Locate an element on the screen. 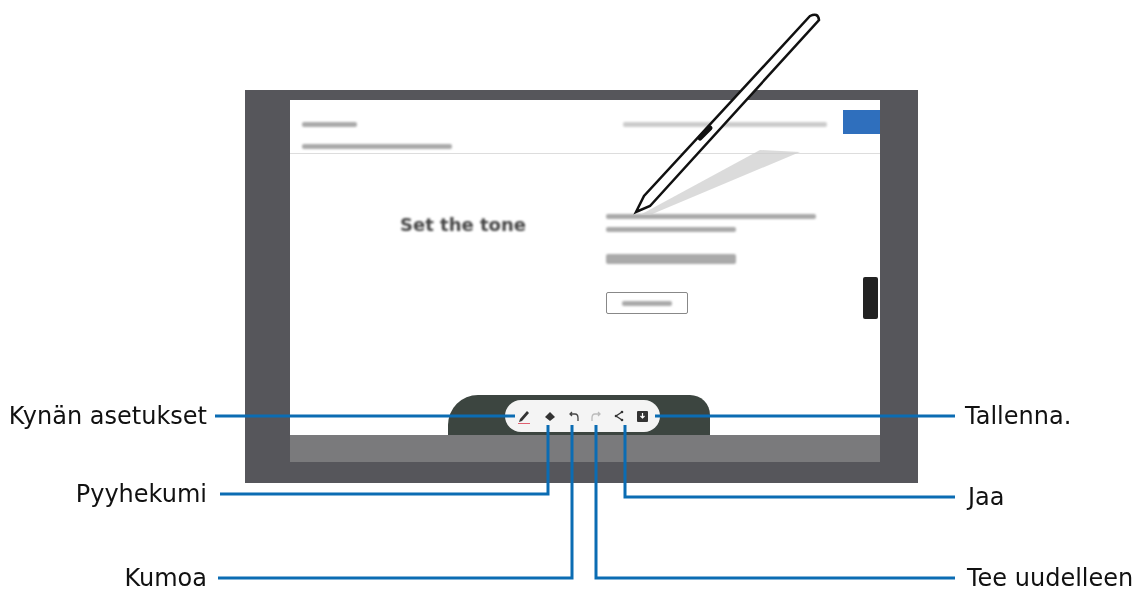 The width and height of the screenshot is (1141, 591). callout-label: Kumoa is located at coordinates (165, 578).